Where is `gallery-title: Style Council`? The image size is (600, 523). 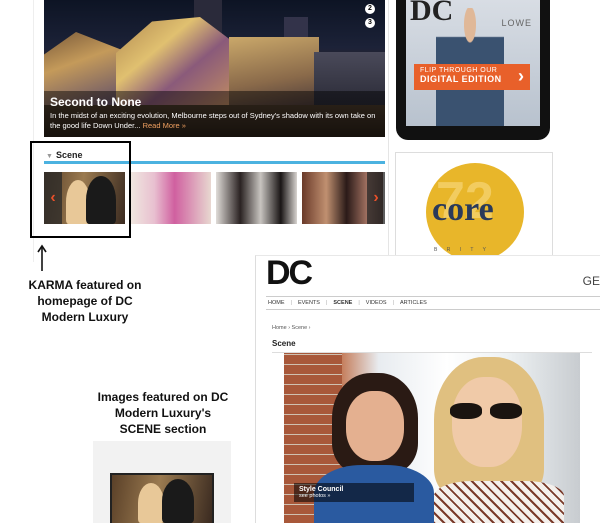
gallery-title: Style Council is located at coordinates (354, 489).